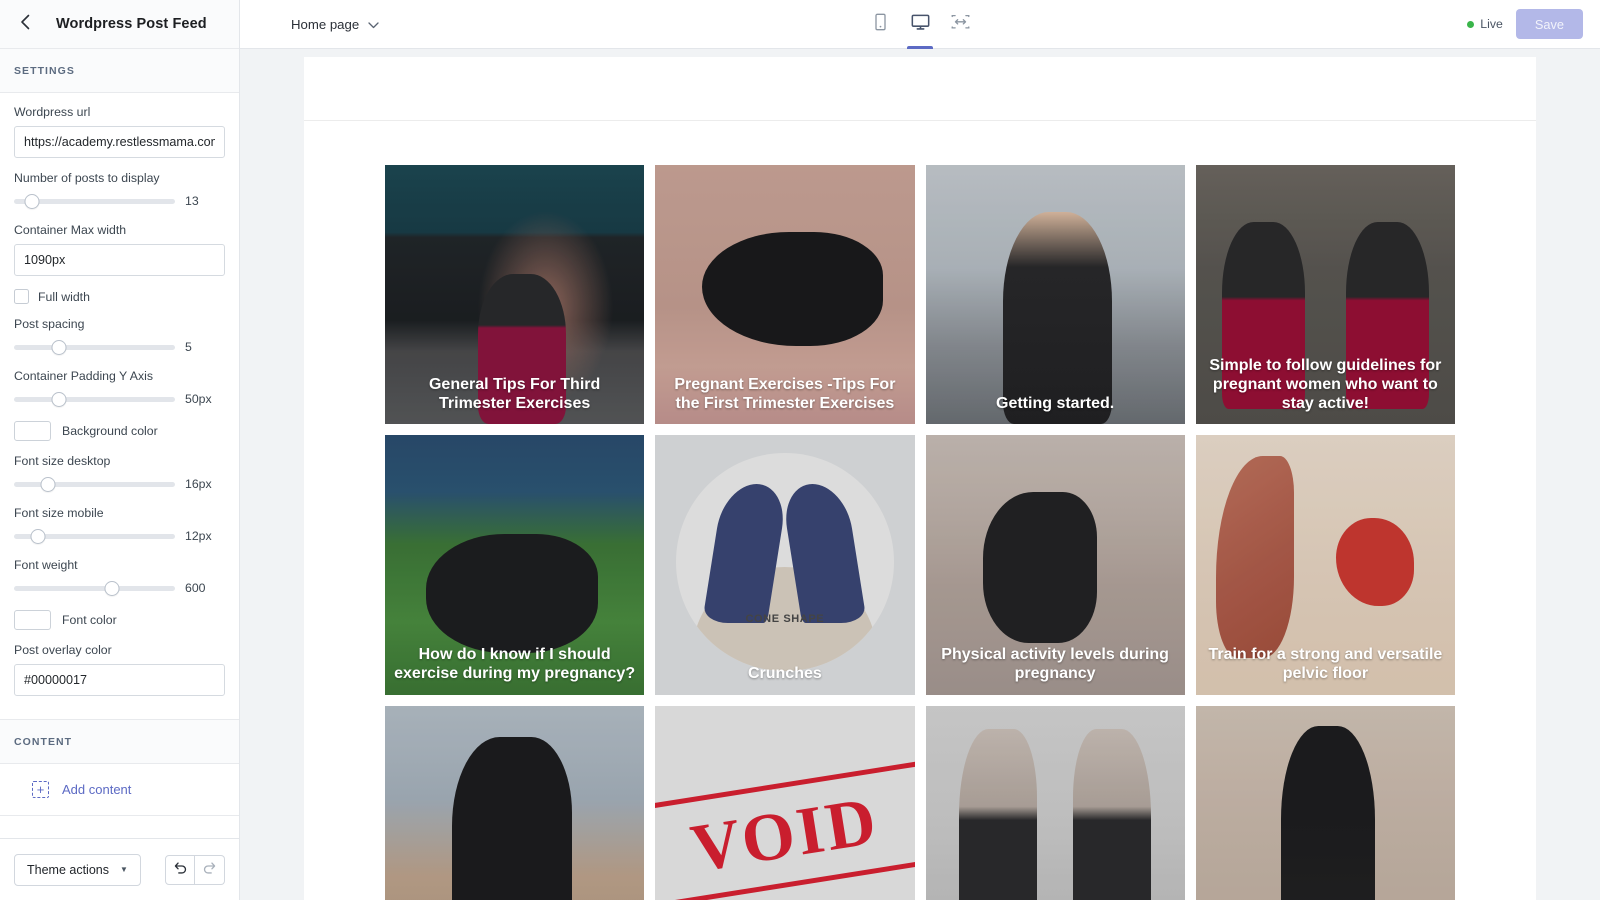 The image size is (1600, 900). Describe the element at coordinates (119, 190) in the screenshot. I see `field-number-of-posts: Number of posts to display 13` at that location.